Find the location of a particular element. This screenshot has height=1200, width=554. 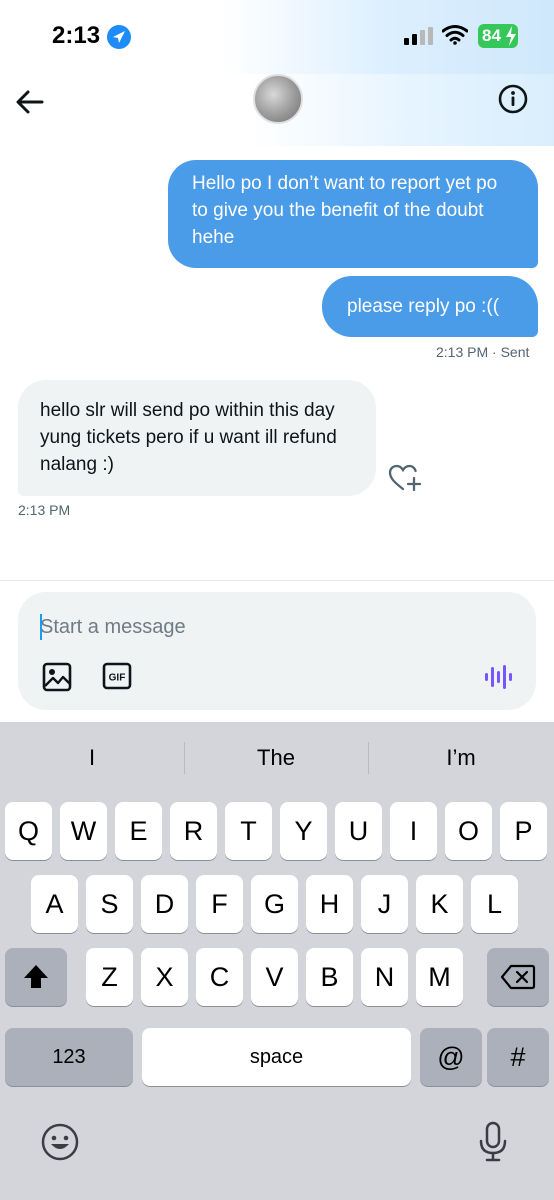

suggestion-item: I is located at coordinates (92, 758).